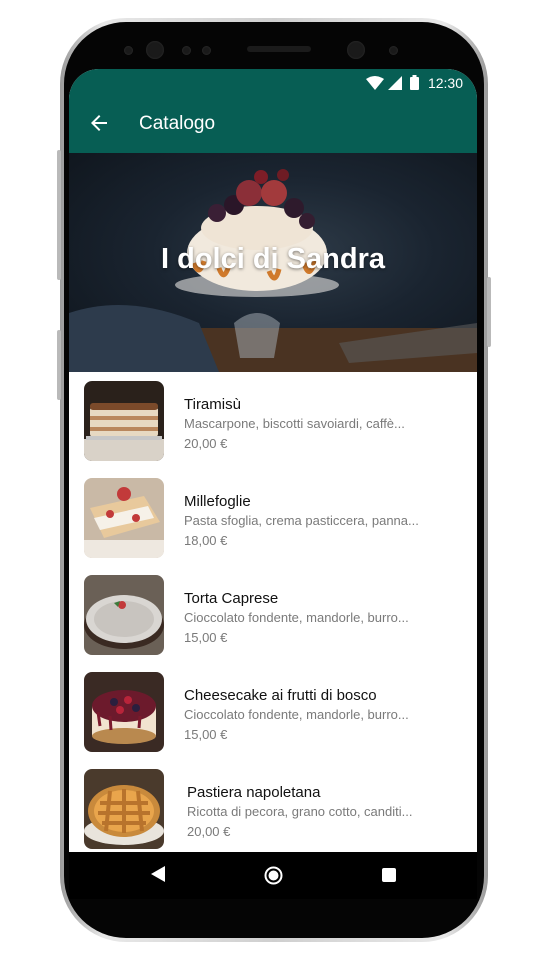  I want to click on product-name: Torta Caprese, so click(231, 598).